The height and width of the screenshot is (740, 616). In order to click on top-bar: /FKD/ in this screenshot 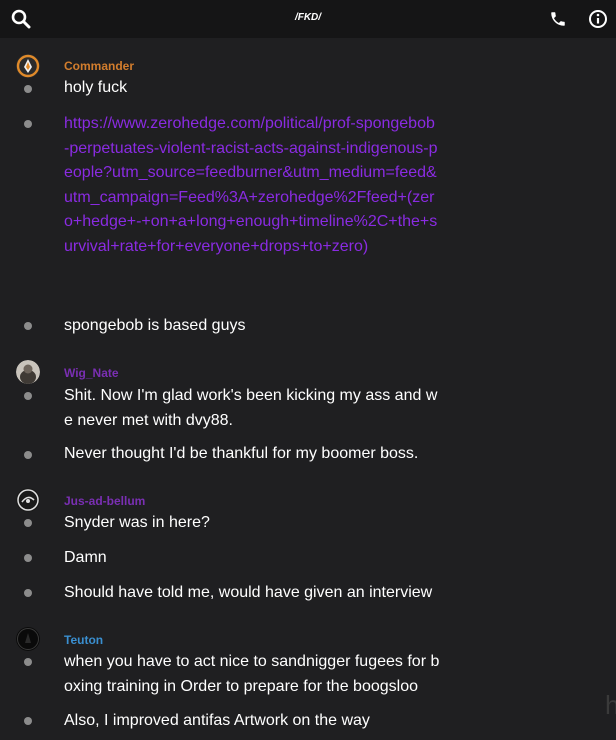, I will do `click(308, 19)`.